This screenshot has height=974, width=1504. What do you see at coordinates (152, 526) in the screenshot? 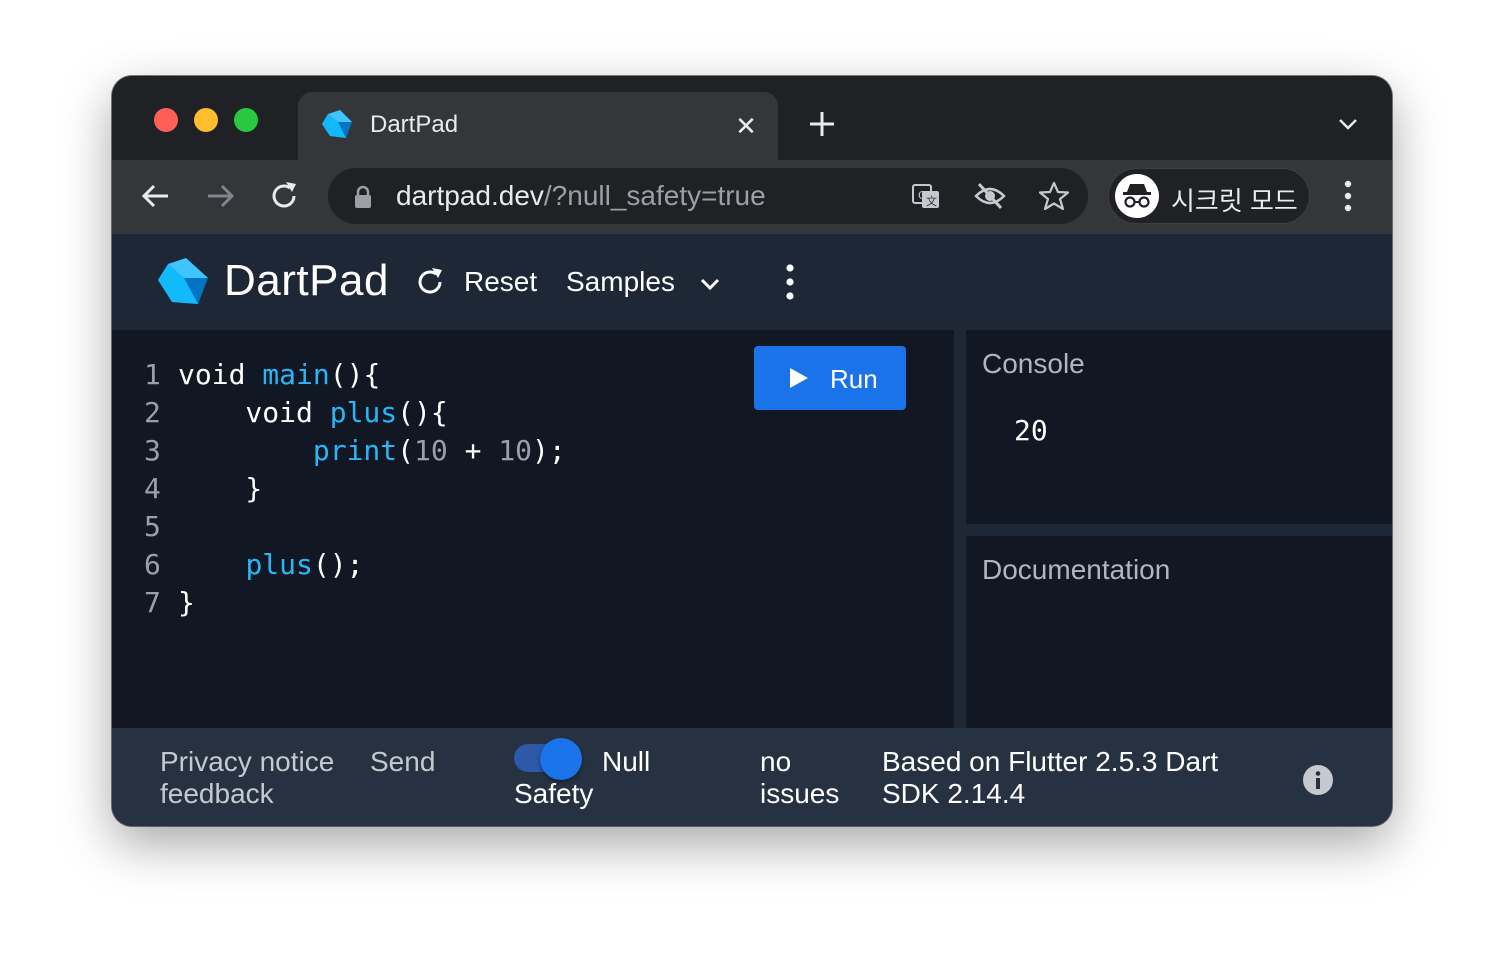
I see `line-number: 5` at bounding box center [152, 526].